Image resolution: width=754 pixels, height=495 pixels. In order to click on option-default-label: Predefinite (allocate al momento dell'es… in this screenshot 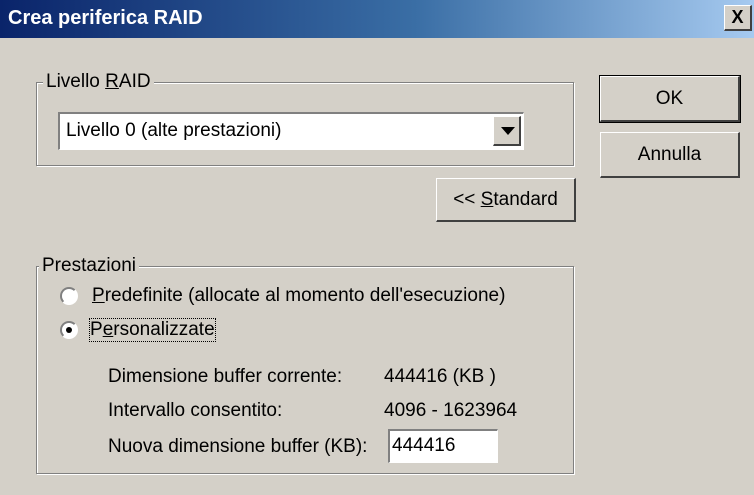, I will do `click(298, 296)`.